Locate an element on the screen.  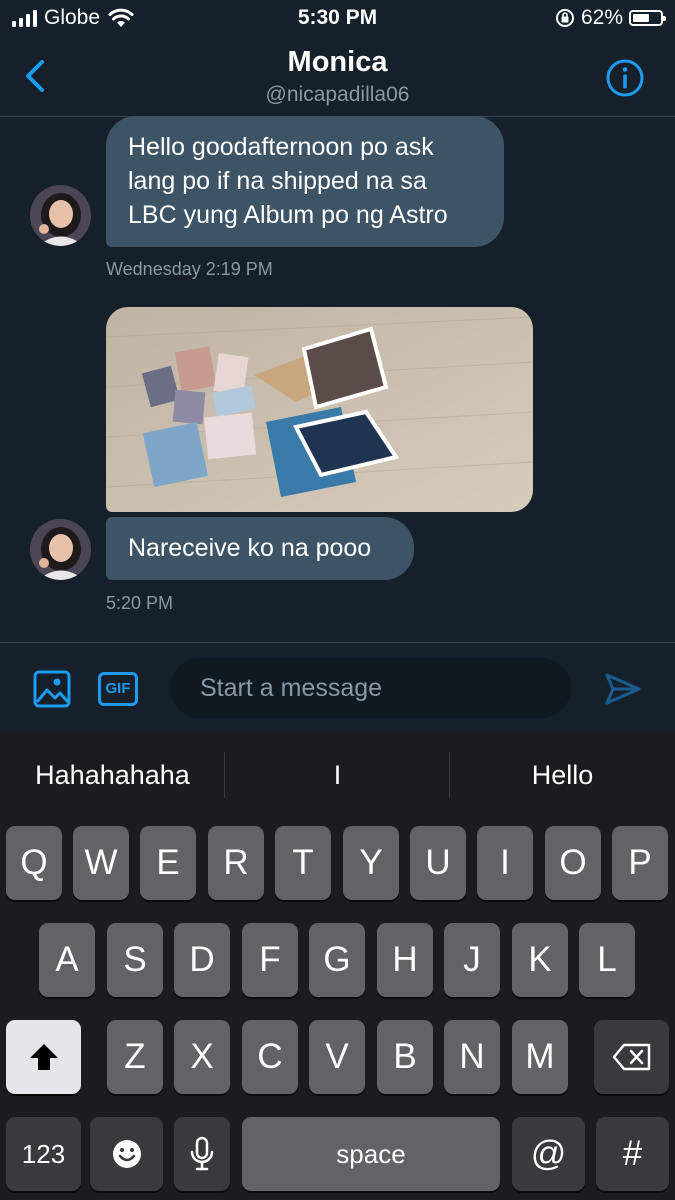
suggestion-item: I is located at coordinates (337, 778).